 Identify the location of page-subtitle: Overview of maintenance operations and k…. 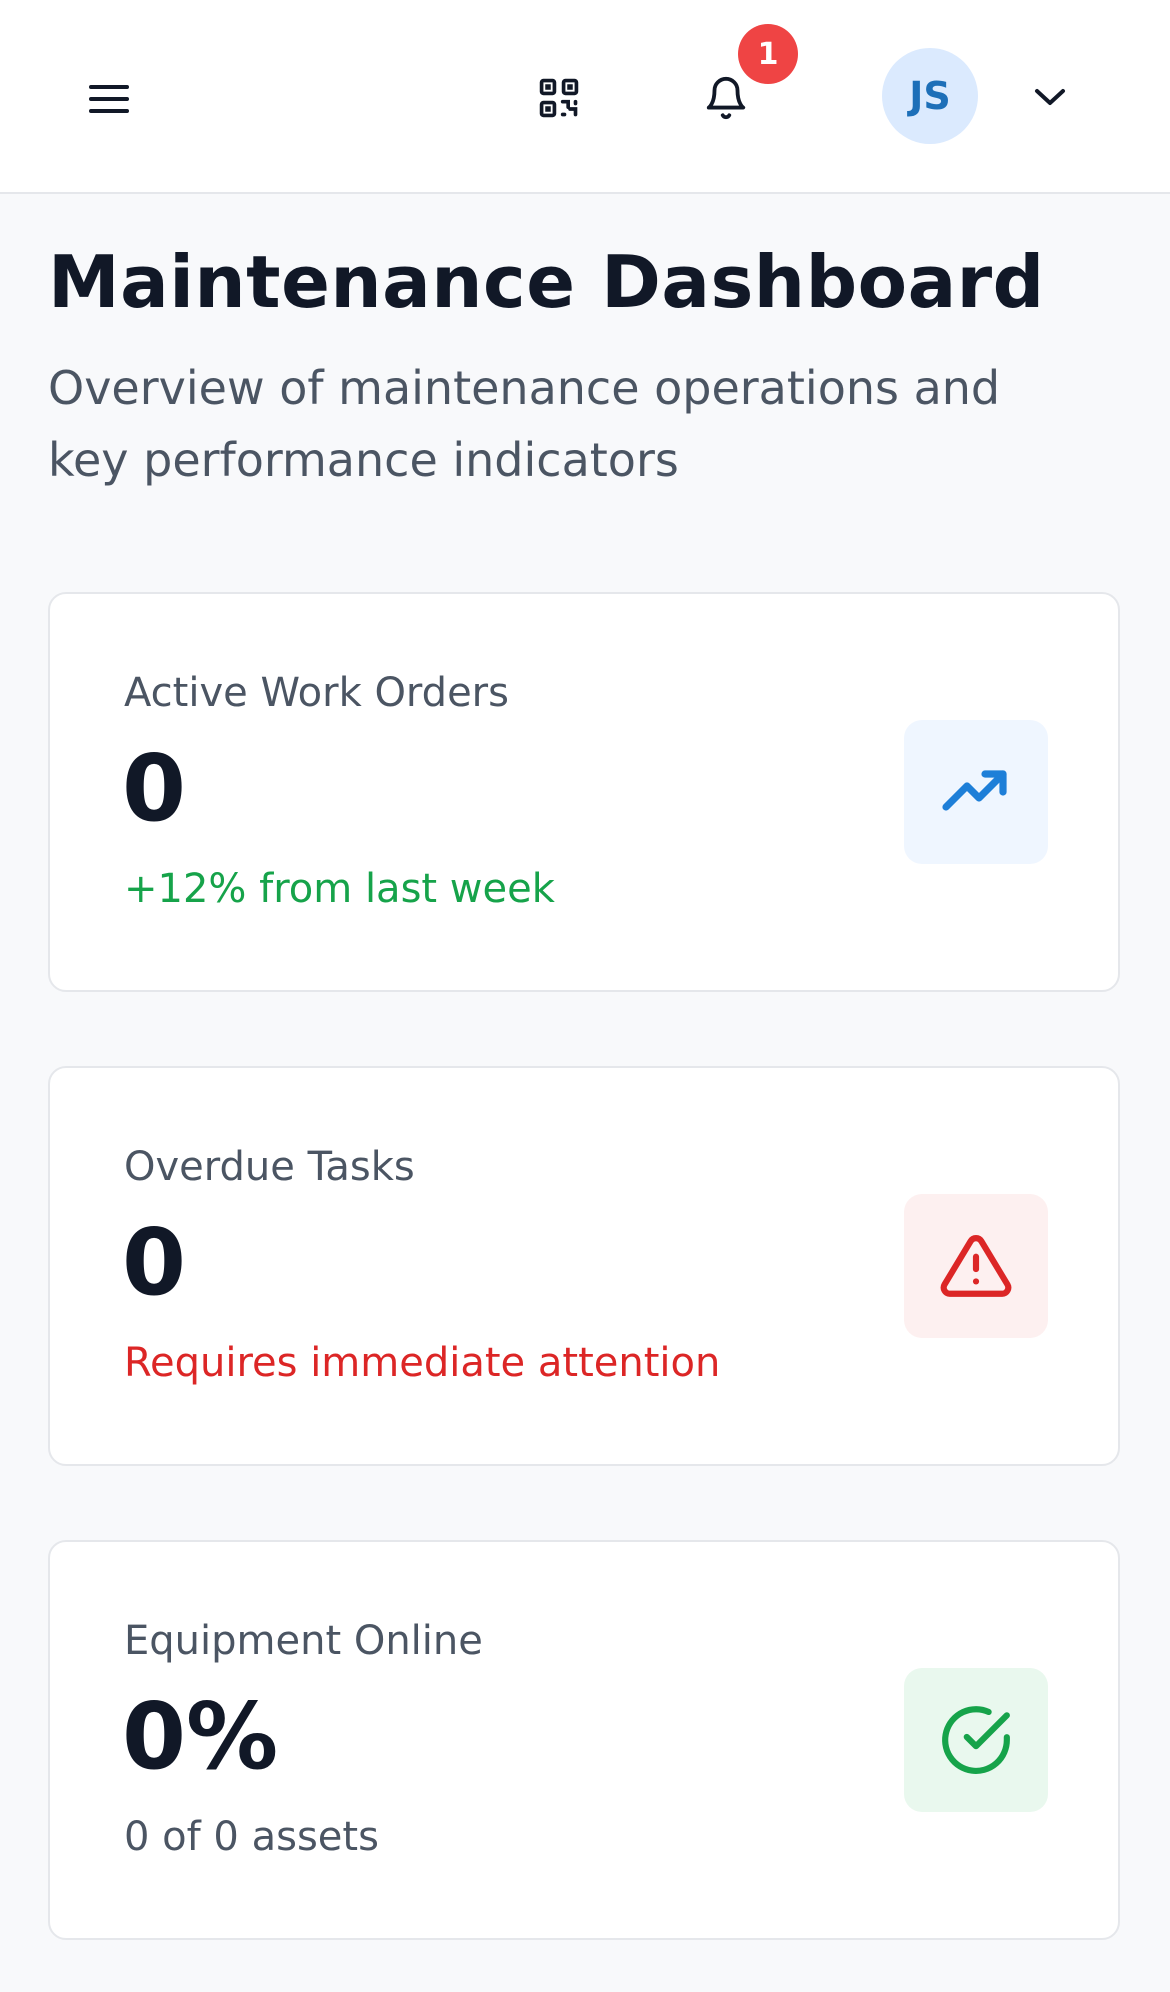
(524, 424).